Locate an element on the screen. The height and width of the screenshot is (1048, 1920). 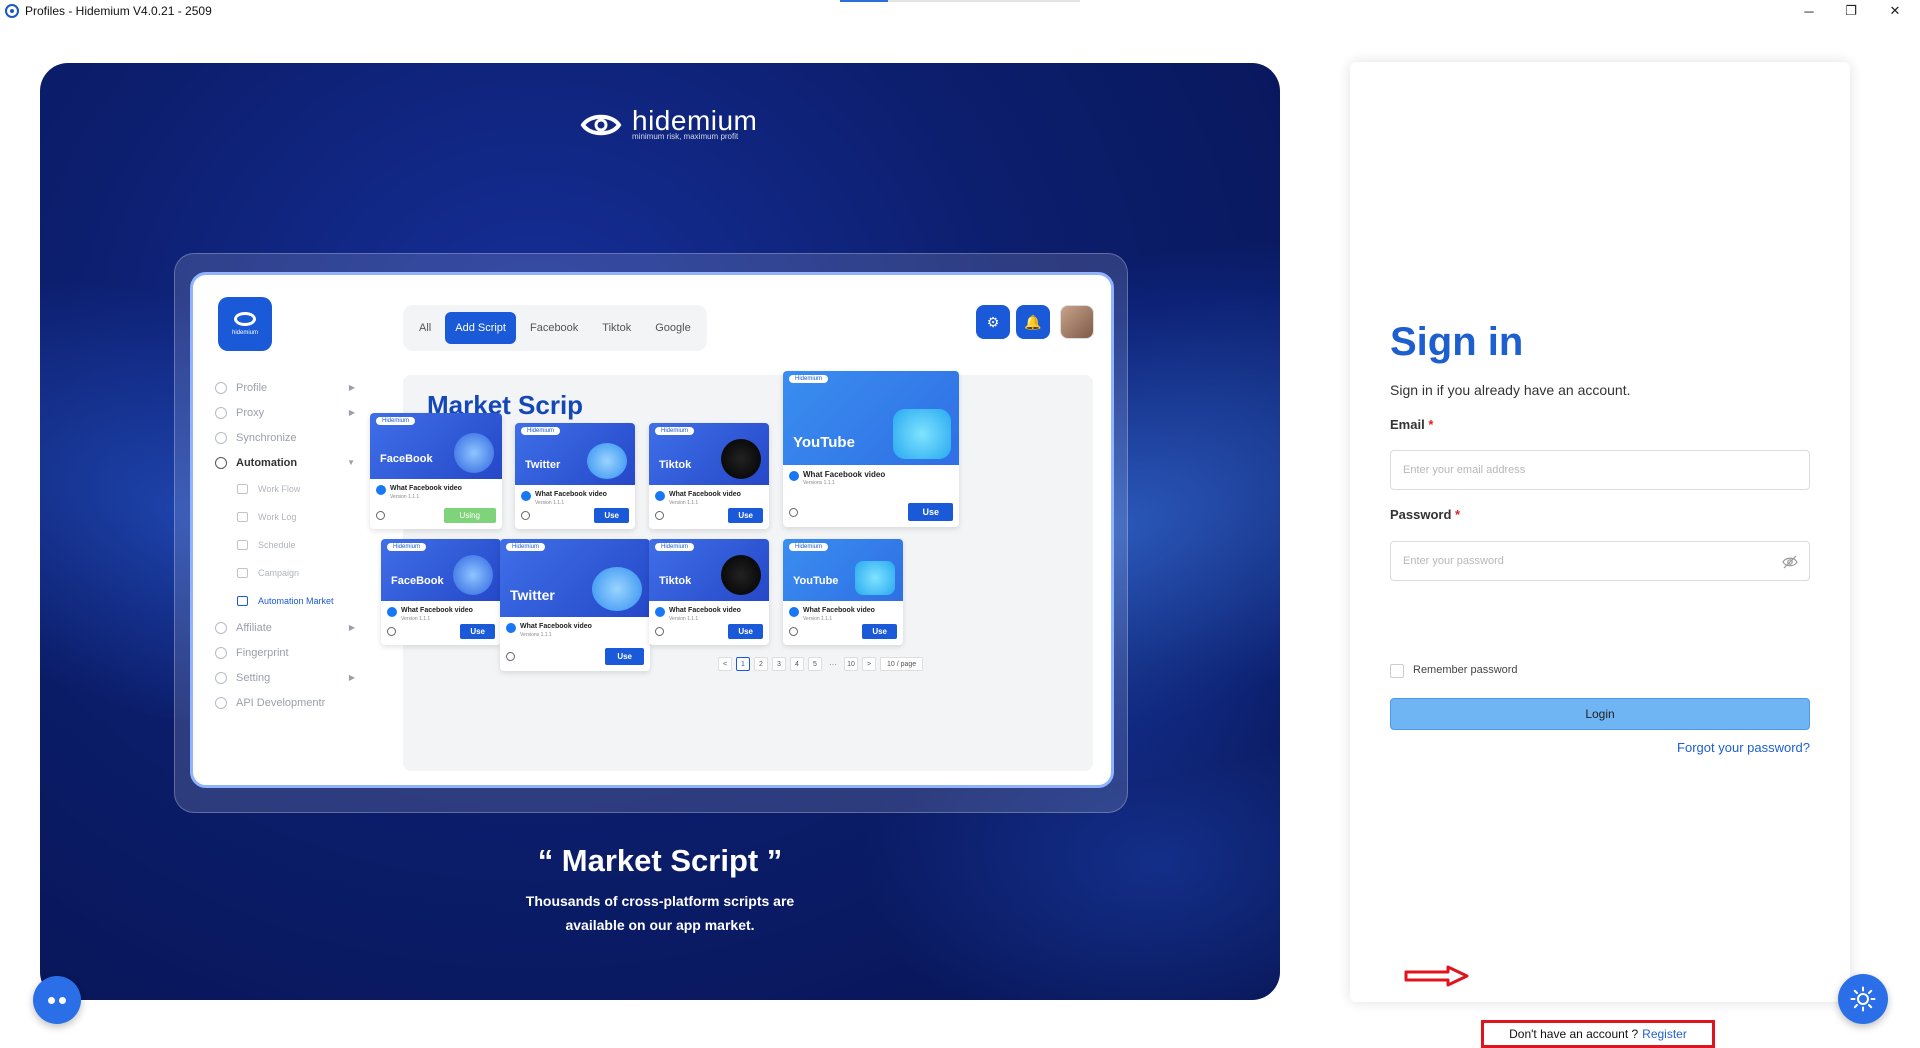
signin-subtitle: Sign in if you already have an account. is located at coordinates (1510, 390).